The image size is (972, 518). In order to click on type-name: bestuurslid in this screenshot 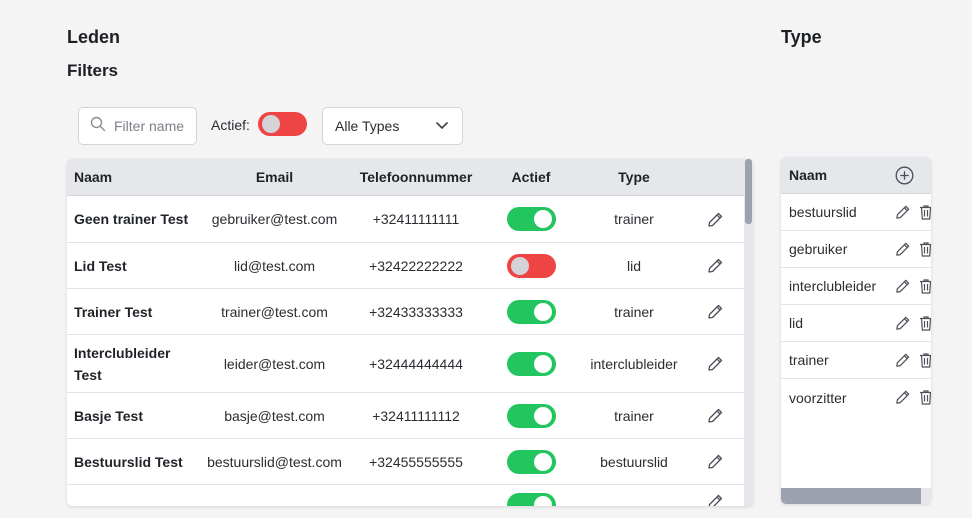, I will do `click(823, 212)`.